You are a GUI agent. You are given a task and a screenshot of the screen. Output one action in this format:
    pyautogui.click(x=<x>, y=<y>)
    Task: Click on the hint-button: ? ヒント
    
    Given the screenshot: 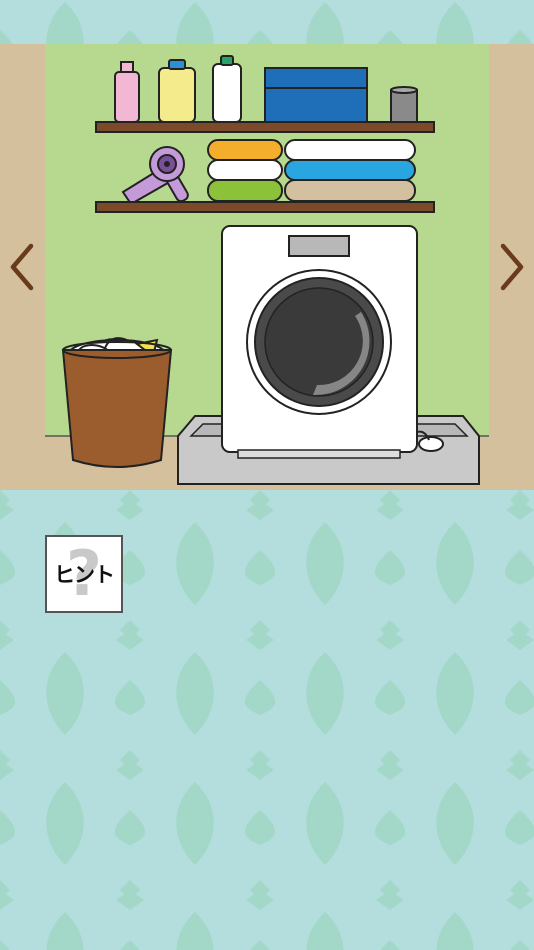 What is the action you would take?
    pyautogui.click(x=84, y=574)
    